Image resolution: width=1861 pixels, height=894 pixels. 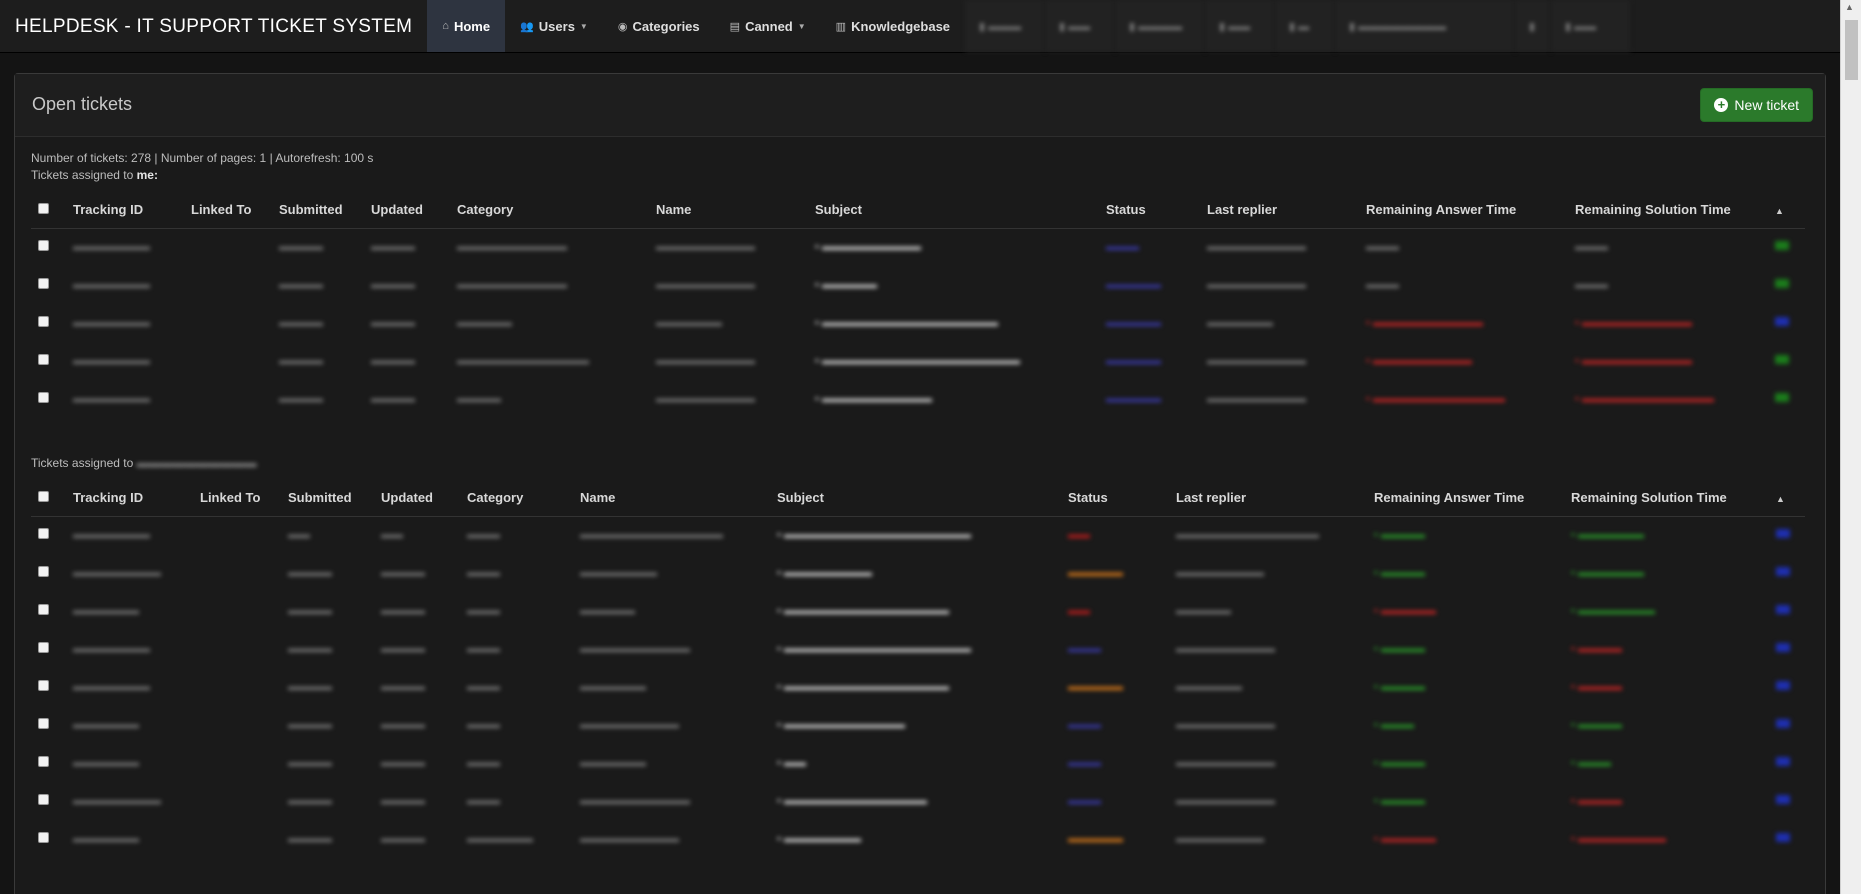 I want to click on section-other-label: Tickets assigned to ▬▬▬▬▬▬▬▬▬▬, so click(x=144, y=463).